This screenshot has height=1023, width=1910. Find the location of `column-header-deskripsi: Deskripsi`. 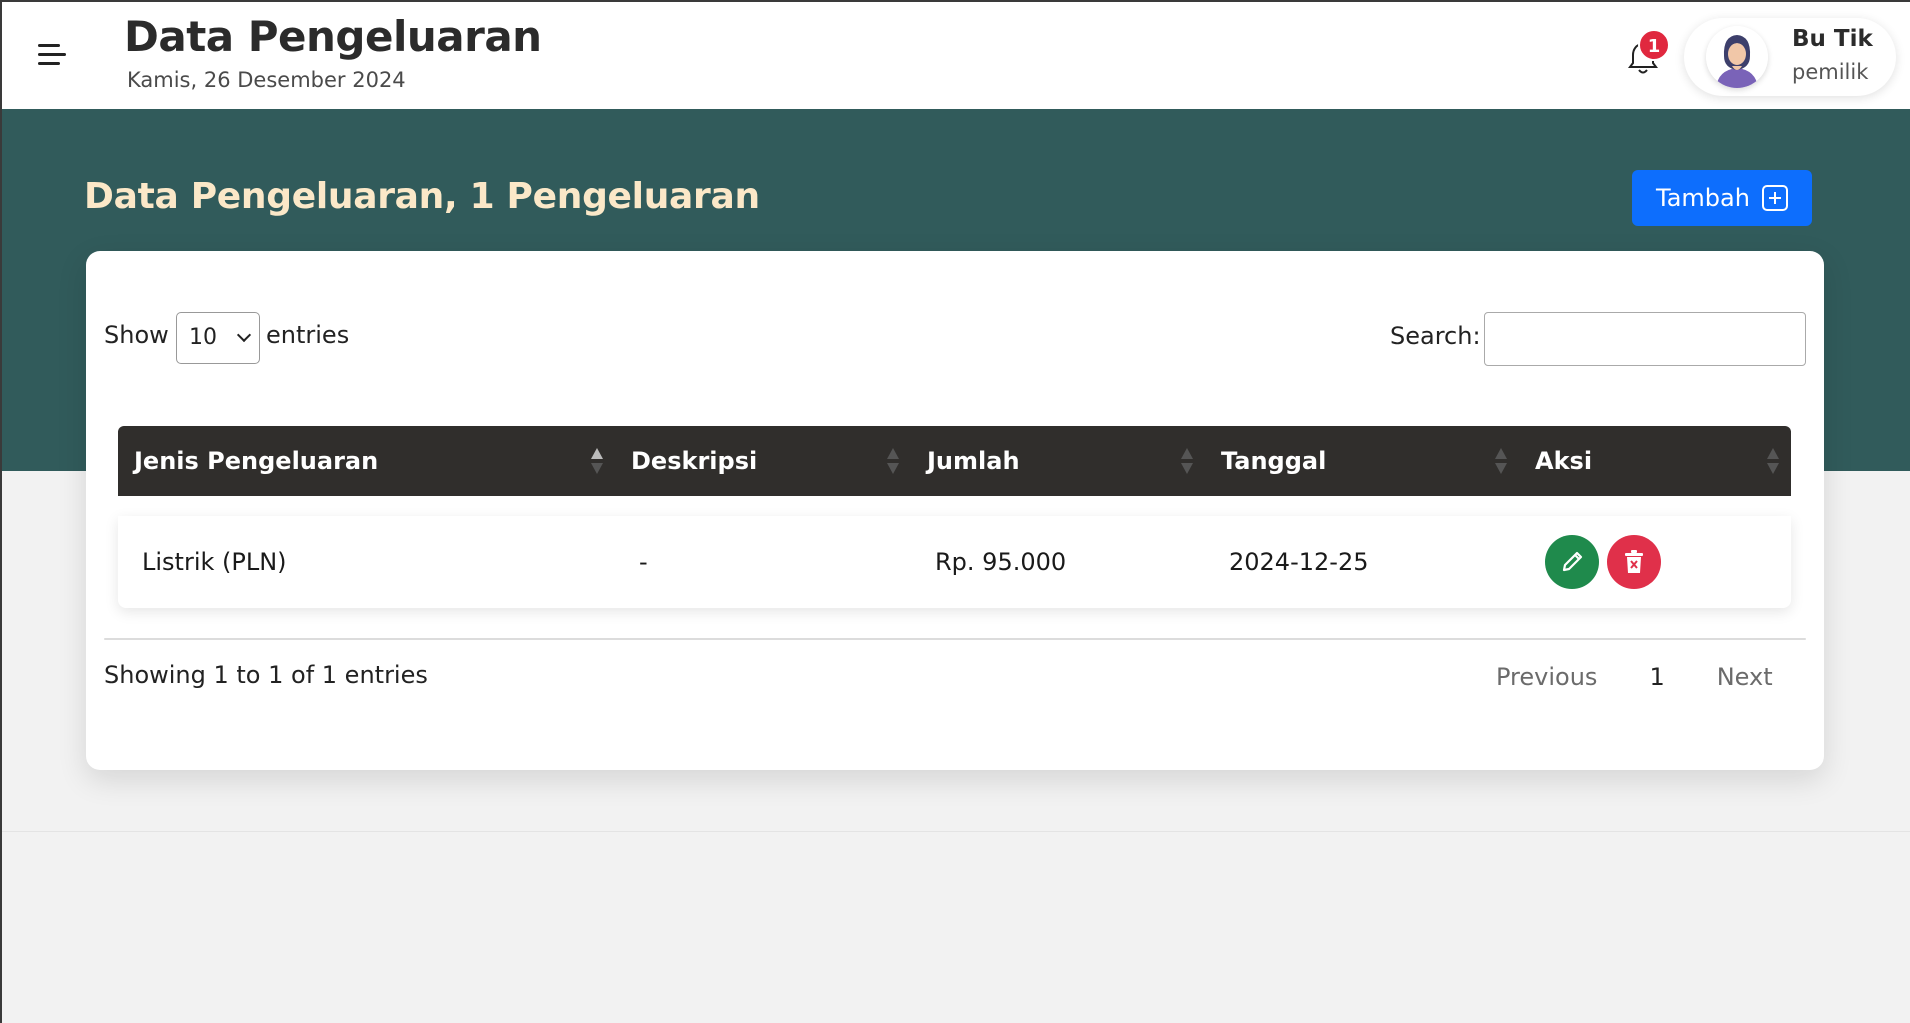

column-header-deskripsi: Deskripsi is located at coordinates (763, 461).